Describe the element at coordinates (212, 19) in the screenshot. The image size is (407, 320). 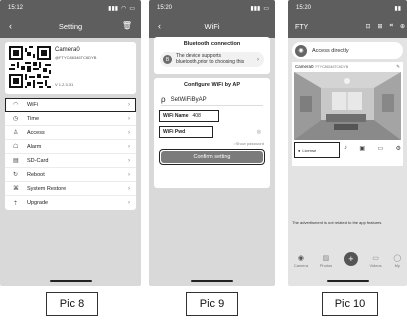
I see `pic9-header: 15:20 ▮▮▮ ▭ ‹ WiFi` at that location.